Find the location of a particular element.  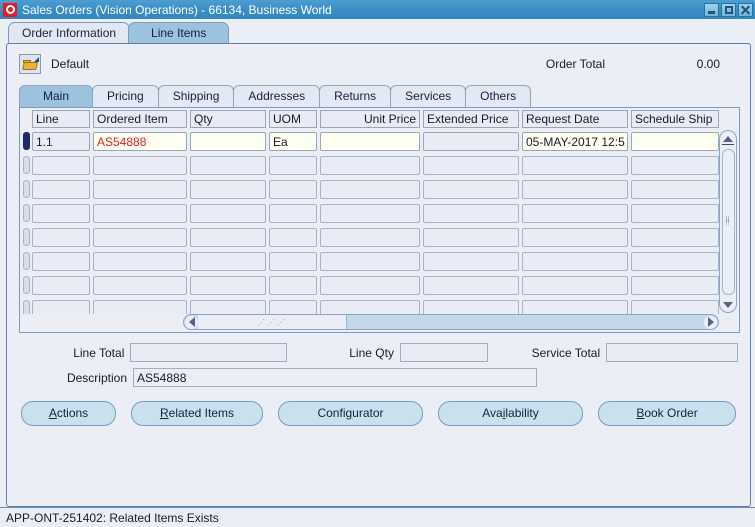

vertical-scroll-thumb: ⠿ ⠿ is located at coordinates (728, 222).